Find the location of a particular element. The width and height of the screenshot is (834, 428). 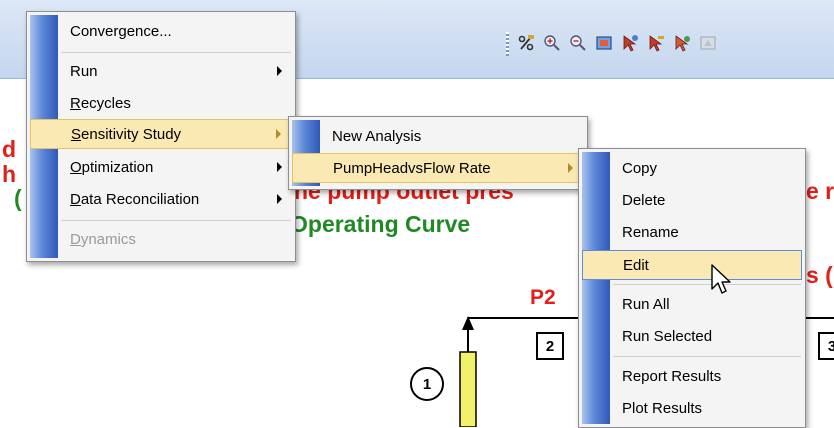

menu-item-plot-results: Plot Results is located at coordinates (692, 409).